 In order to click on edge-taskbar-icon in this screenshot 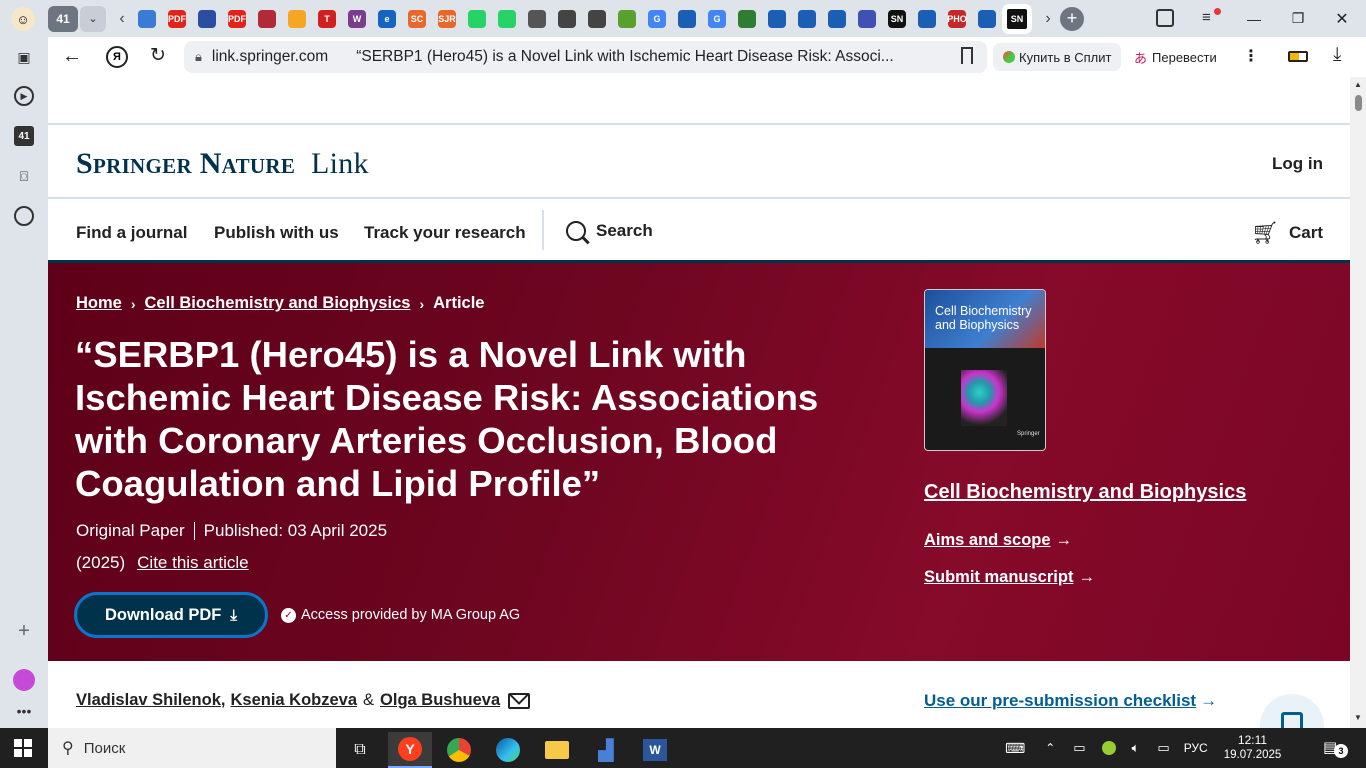, I will do `click(508, 750)`.